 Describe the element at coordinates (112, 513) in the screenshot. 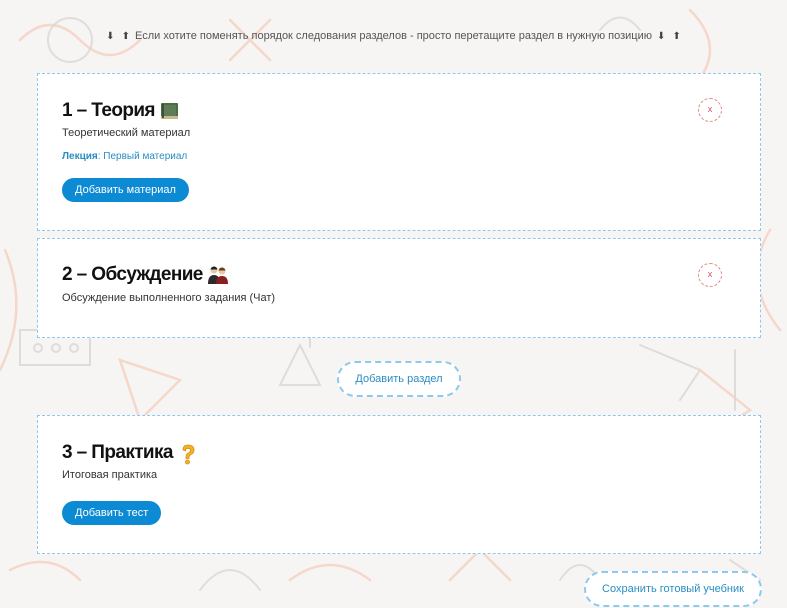

I see `add-test-button: Добавить тест` at that location.